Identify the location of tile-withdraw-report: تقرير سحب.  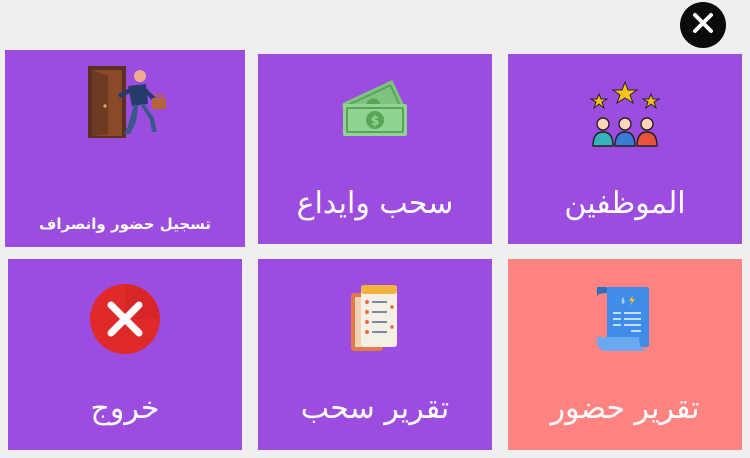
(375, 354).